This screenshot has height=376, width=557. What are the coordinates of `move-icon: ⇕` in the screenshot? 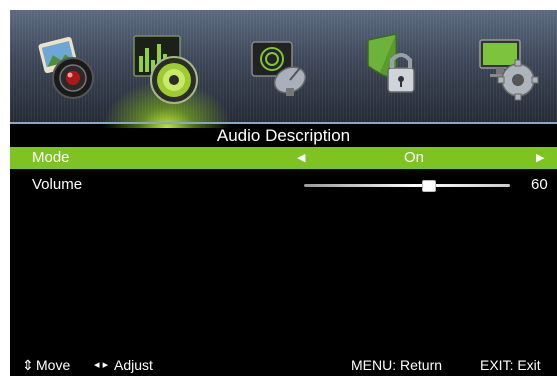 It's located at (28, 365).